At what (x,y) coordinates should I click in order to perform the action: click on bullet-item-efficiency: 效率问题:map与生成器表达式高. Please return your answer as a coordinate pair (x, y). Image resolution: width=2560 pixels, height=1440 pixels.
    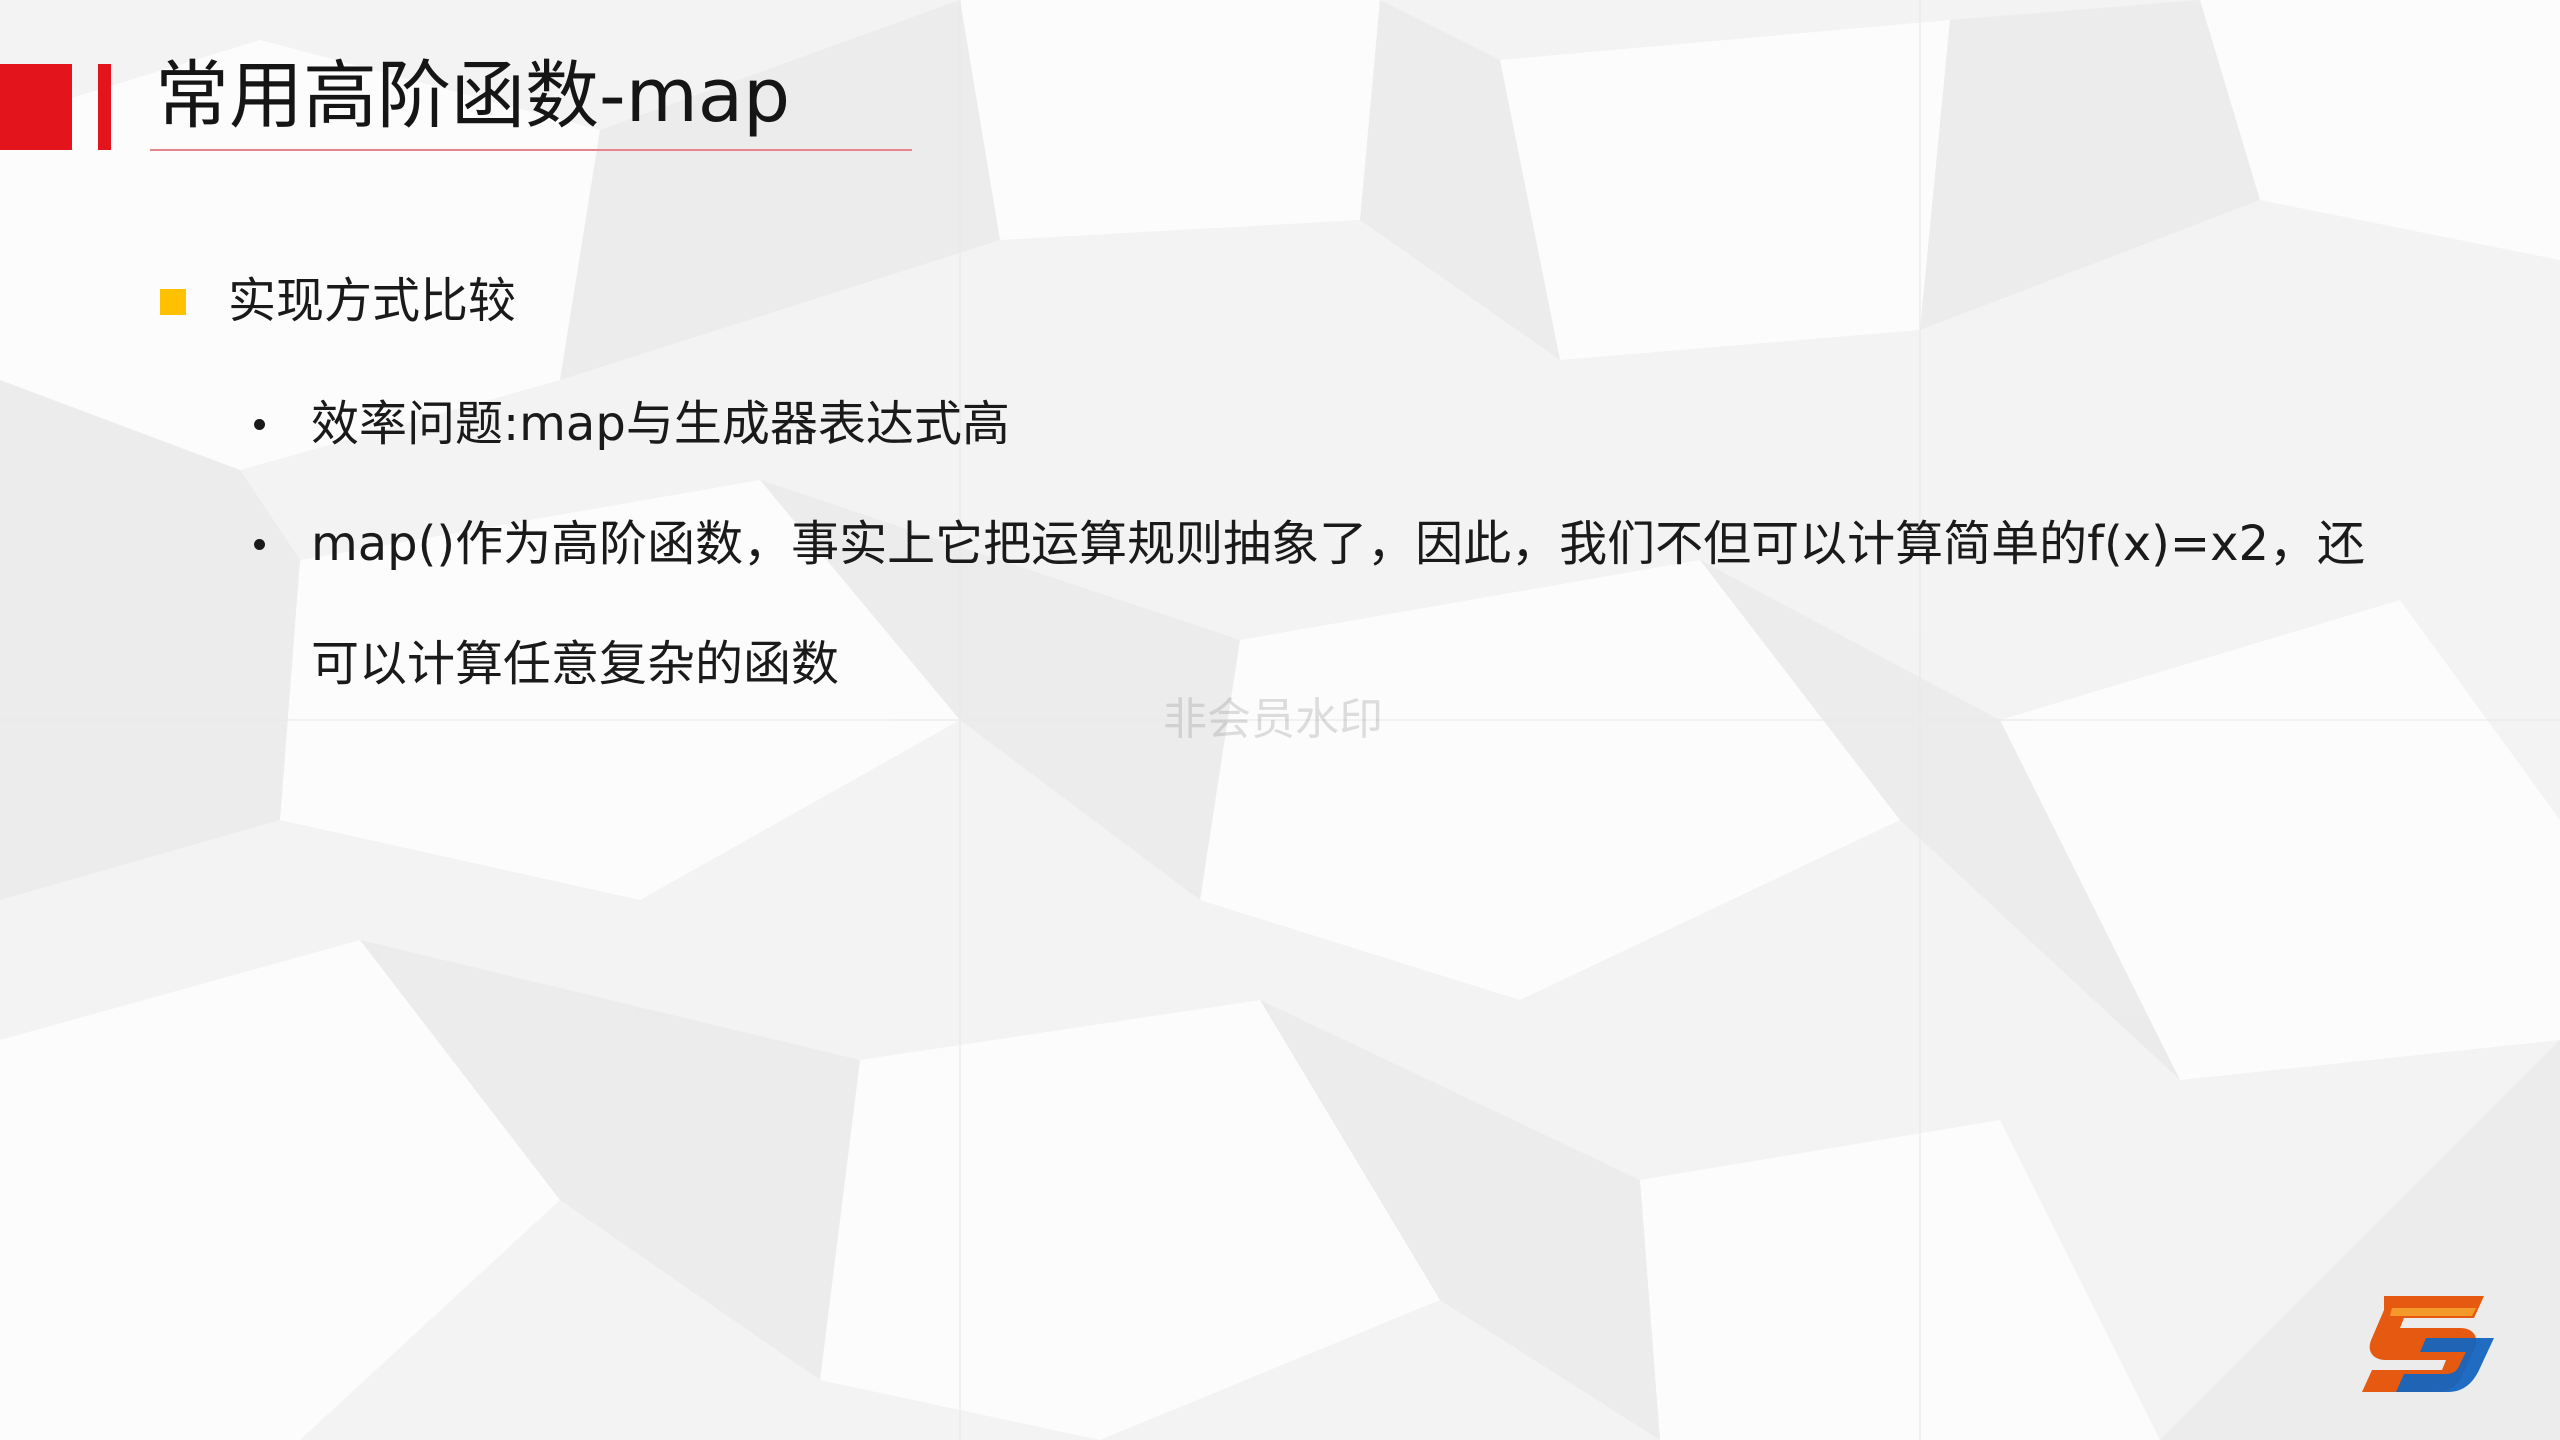
    Looking at the image, I should click on (660, 424).